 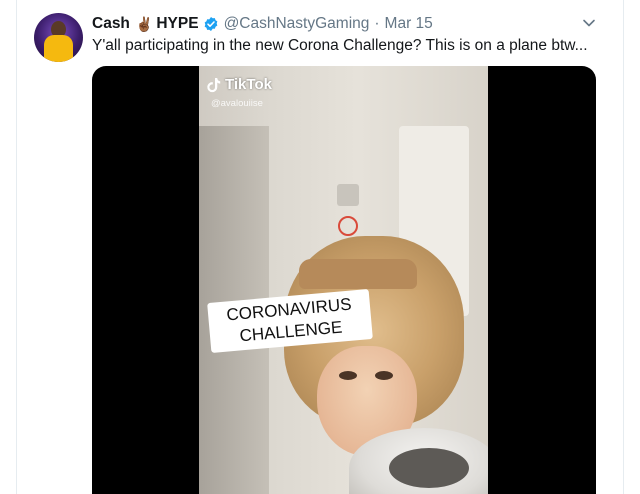 I want to click on tiktok-username: @avalouiise, so click(x=237, y=103).